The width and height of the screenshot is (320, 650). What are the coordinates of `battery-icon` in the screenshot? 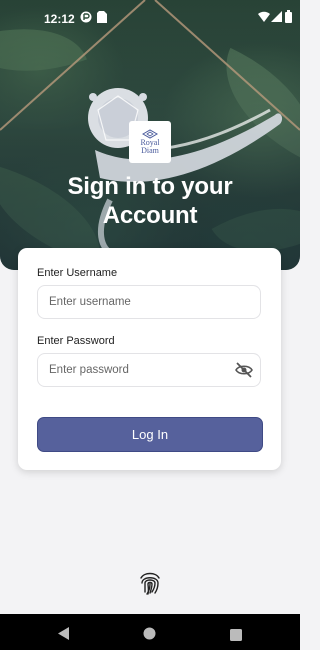 It's located at (288, 18).